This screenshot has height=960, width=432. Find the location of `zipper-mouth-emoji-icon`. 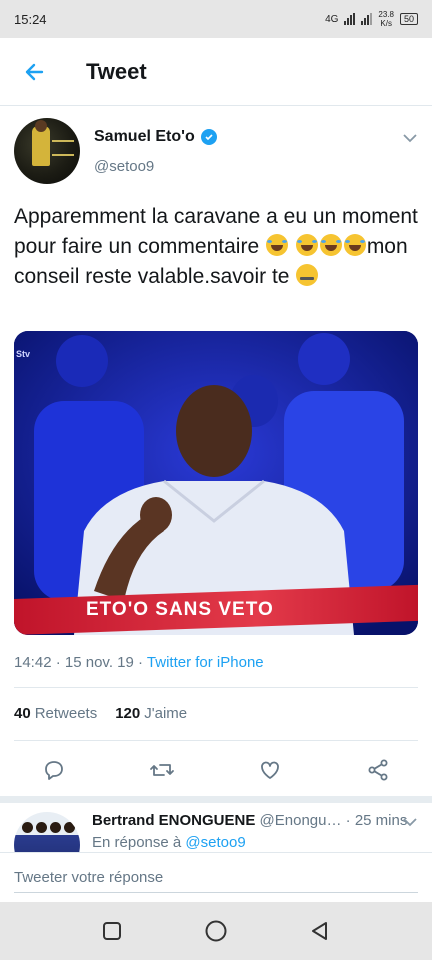

zipper-mouth-emoji-icon is located at coordinates (307, 275).